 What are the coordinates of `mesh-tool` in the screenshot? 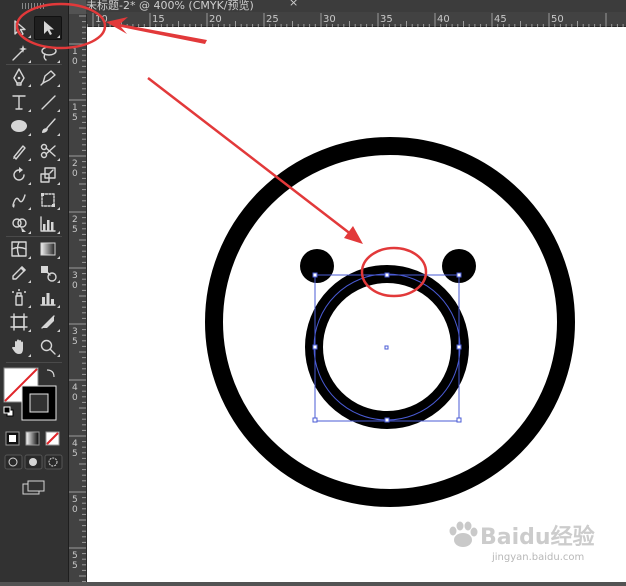 It's located at (19, 249).